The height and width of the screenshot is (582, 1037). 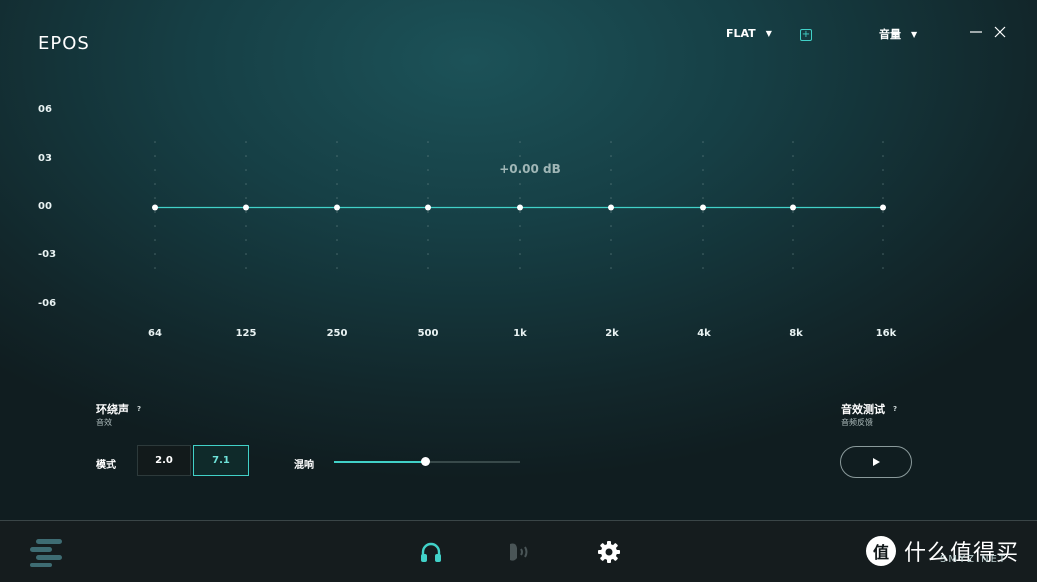 What do you see at coordinates (863, 409) in the screenshot?
I see `sound-test-title: 音效测试` at bounding box center [863, 409].